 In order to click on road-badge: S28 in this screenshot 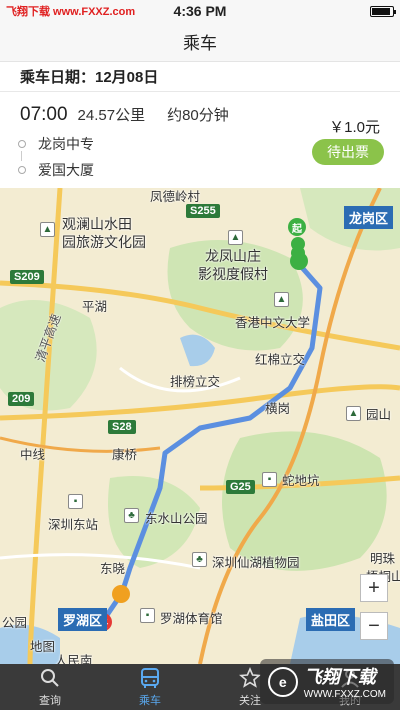, I will do `click(122, 427)`.